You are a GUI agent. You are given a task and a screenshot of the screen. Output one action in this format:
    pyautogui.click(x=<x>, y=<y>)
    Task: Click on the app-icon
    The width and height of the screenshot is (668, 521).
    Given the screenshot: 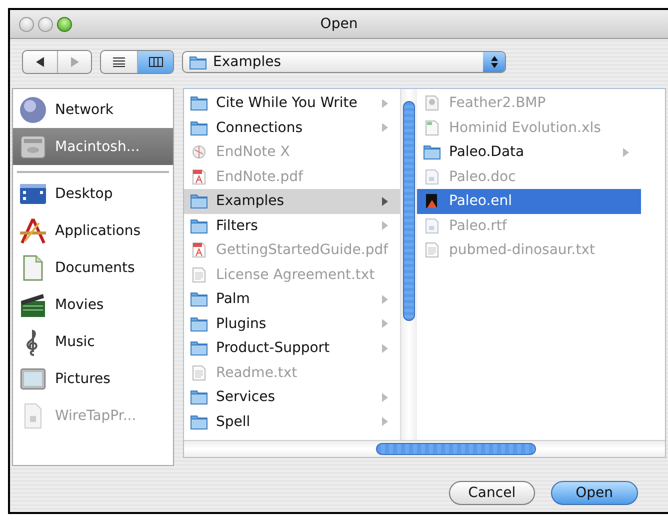 What is the action you would take?
    pyautogui.click(x=199, y=152)
    